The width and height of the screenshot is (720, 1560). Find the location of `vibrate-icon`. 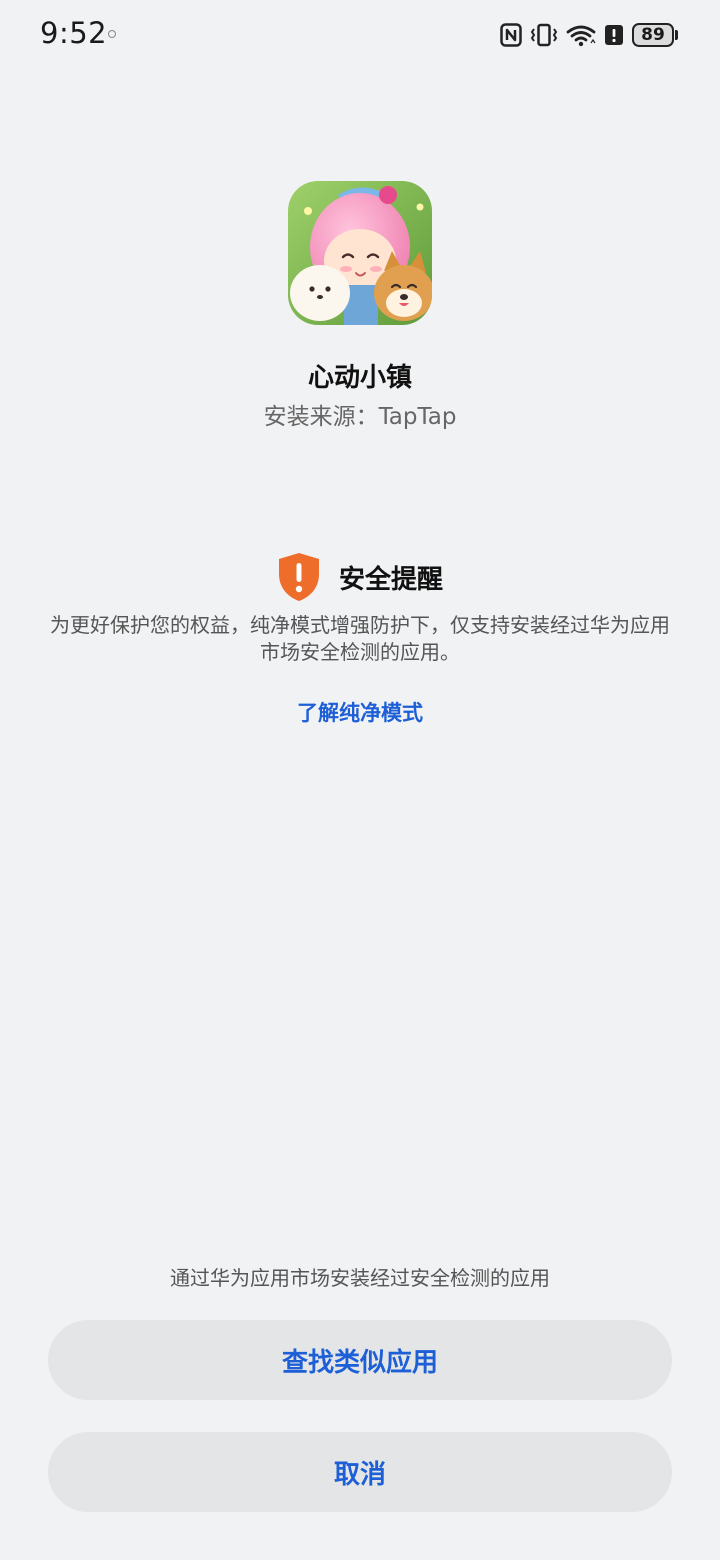

vibrate-icon is located at coordinates (544, 35).